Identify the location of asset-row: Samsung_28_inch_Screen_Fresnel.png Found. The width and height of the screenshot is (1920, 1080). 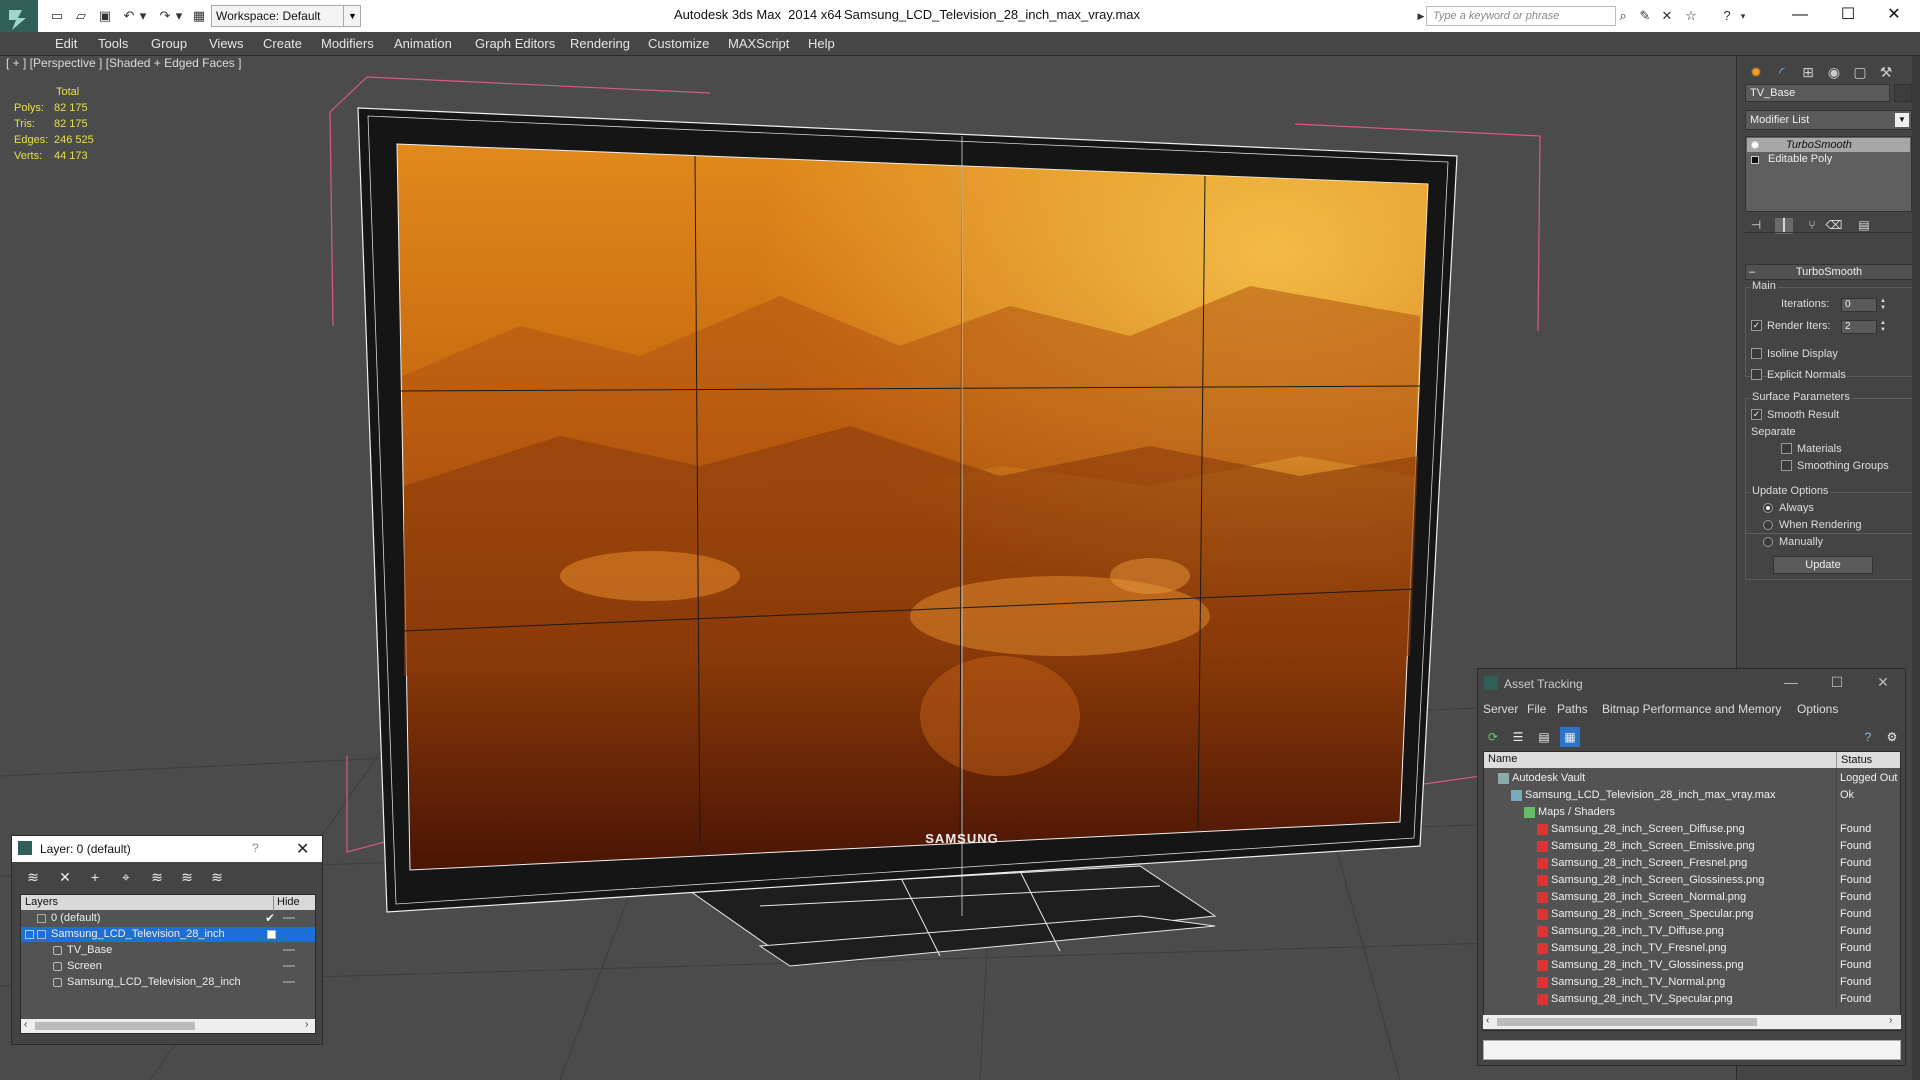
(1692, 863).